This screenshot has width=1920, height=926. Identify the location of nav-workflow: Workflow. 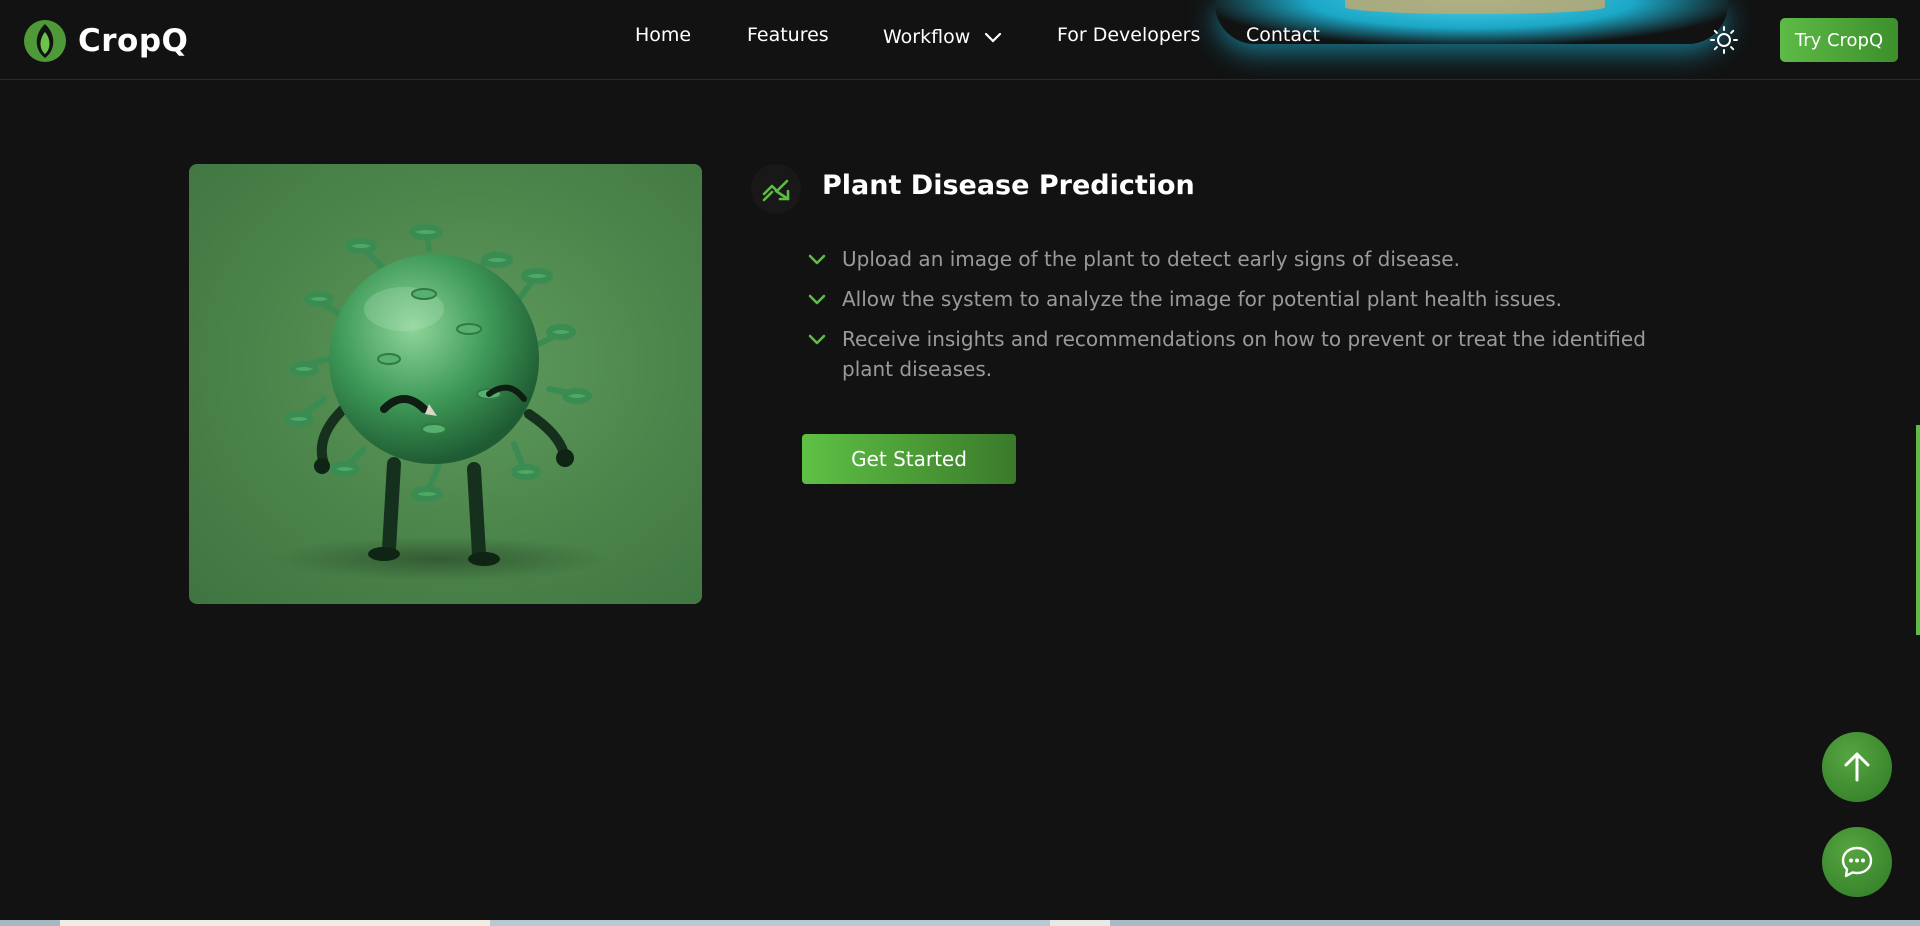
(942, 37).